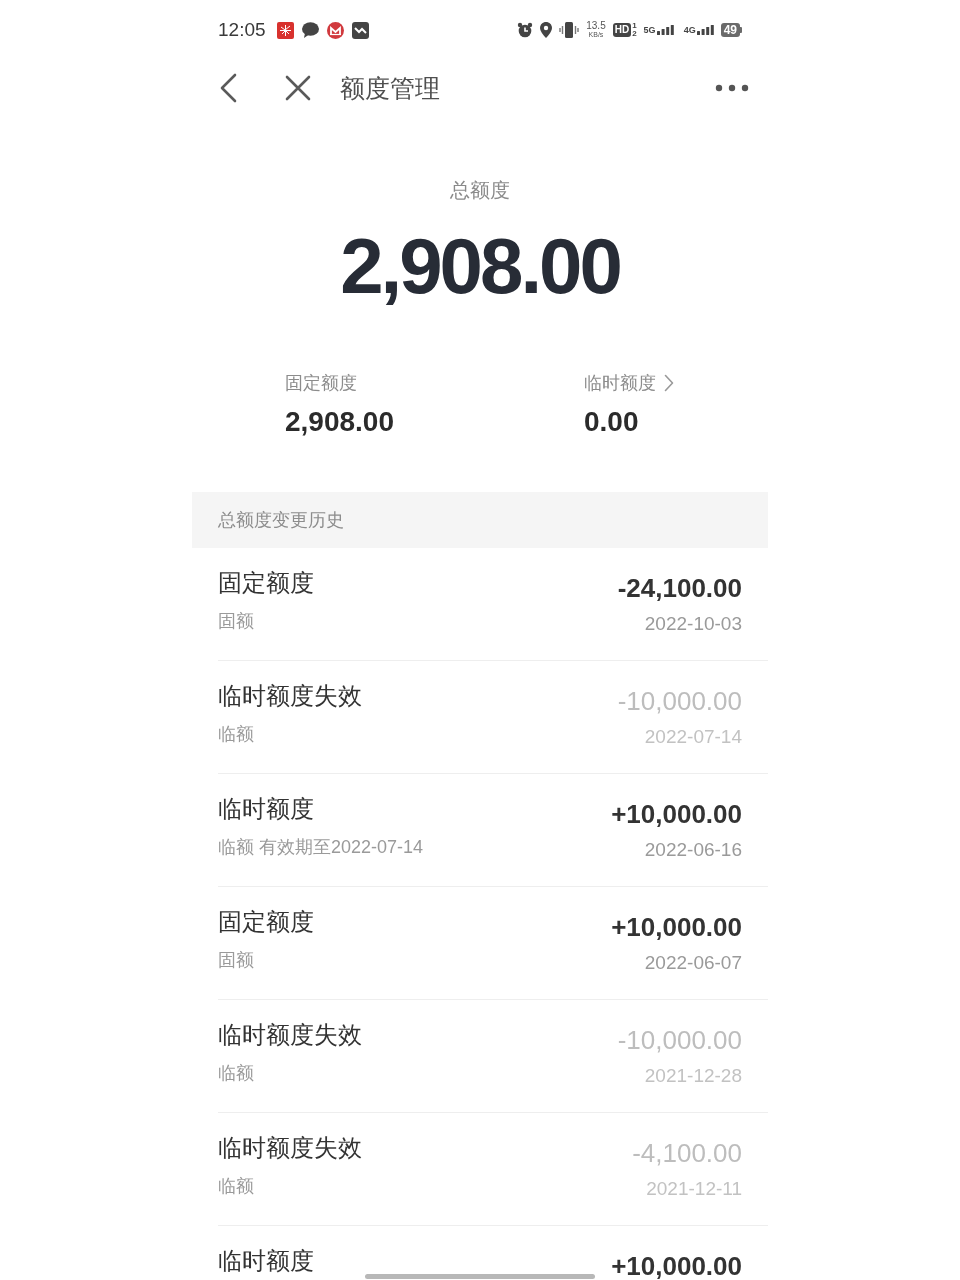 Image resolution: width=960 pixels, height=1280 pixels. What do you see at coordinates (569, 30) in the screenshot?
I see `vibrate-icon` at bounding box center [569, 30].